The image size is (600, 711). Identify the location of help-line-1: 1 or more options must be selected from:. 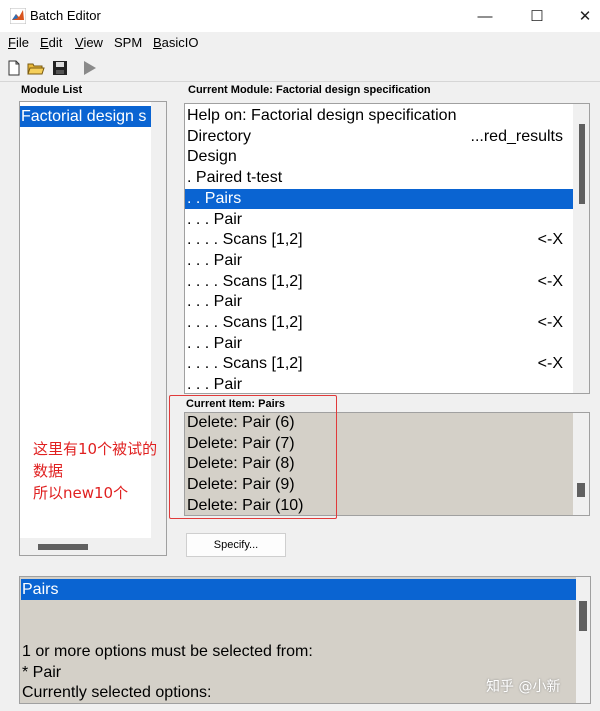
(167, 651).